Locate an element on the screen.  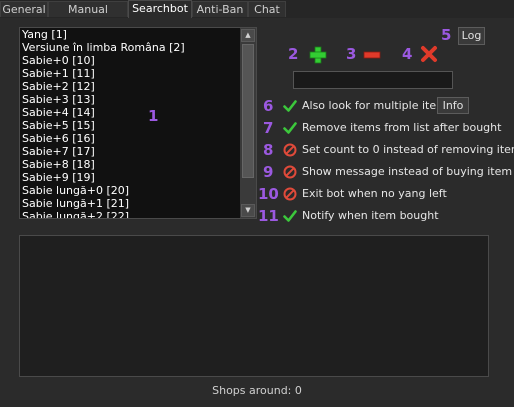
list-item: Sabie lungă+0 [20] is located at coordinates (131, 190).